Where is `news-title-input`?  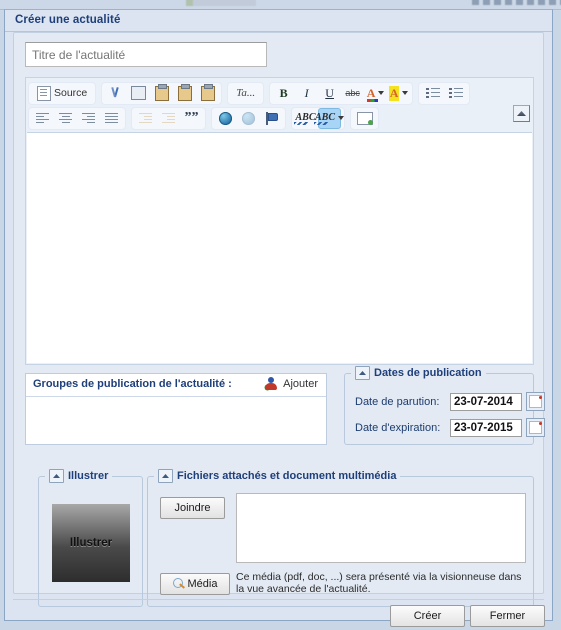
news-title-input is located at coordinates (146, 54).